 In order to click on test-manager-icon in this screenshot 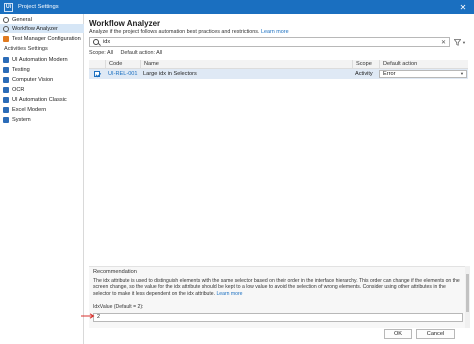, I will do `click(6, 38)`.